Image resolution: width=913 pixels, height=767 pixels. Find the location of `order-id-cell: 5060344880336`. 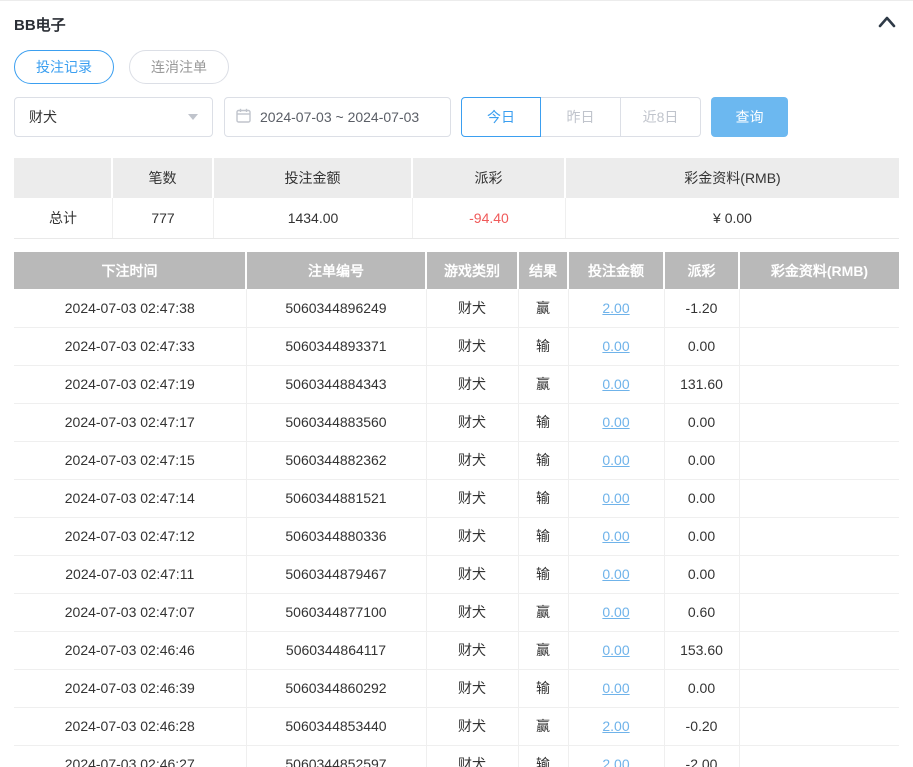

order-id-cell: 5060344880336 is located at coordinates (336, 536).